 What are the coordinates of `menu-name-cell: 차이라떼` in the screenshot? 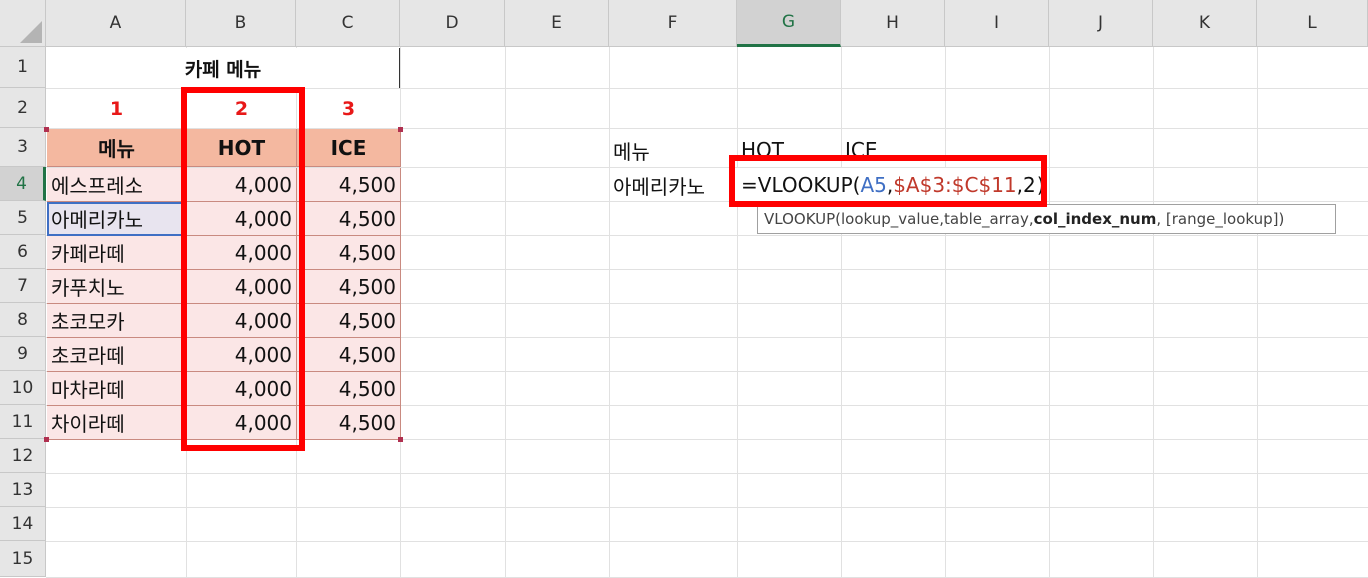 It's located at (117, 423).